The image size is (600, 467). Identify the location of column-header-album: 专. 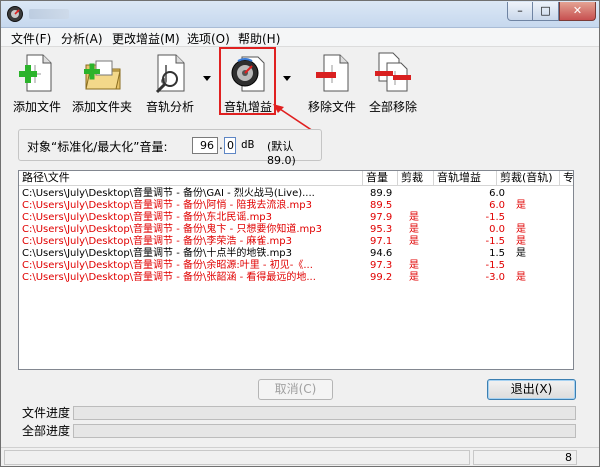
(566, 178).